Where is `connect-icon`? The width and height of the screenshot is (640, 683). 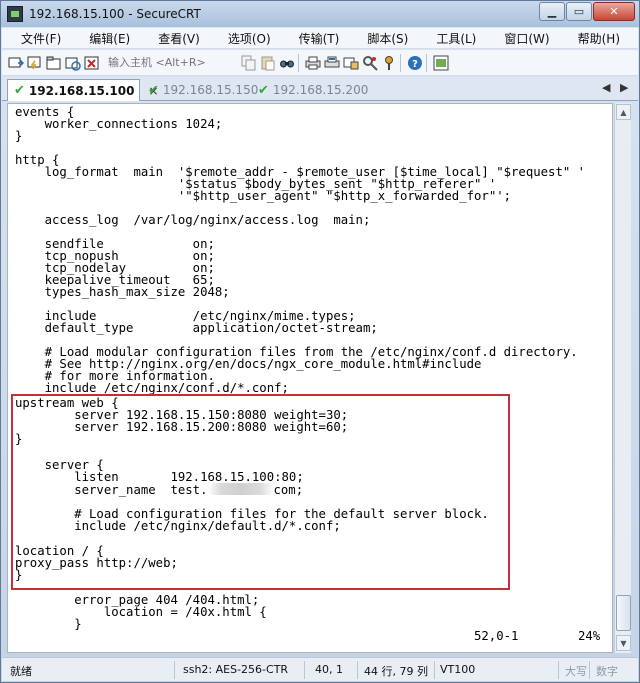
connect-icon is located at coordinates (16, 63).